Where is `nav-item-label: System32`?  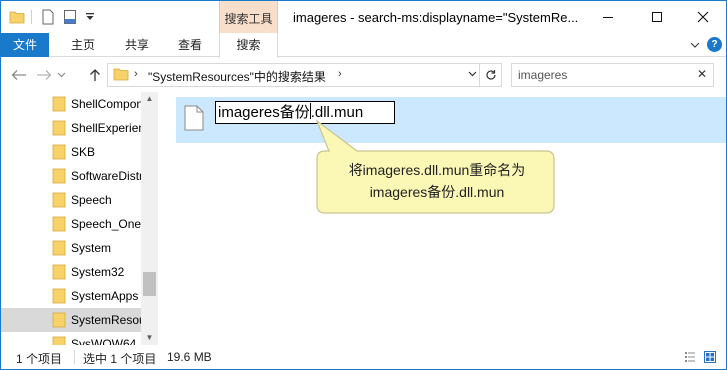
nav-item-label: System32 is located at coordinates (98, 272).